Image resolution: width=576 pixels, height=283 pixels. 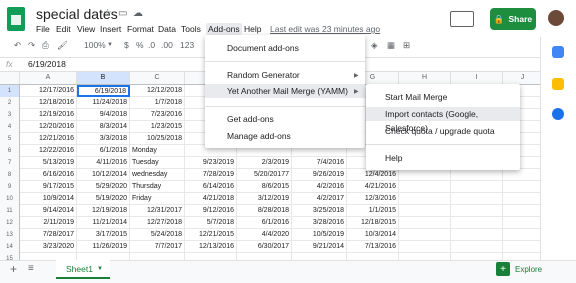 What do you see at coordinates (48, 187) in the screenshot?
I see `table-cell: 9/17/2015` at bounding box center [48, 187].